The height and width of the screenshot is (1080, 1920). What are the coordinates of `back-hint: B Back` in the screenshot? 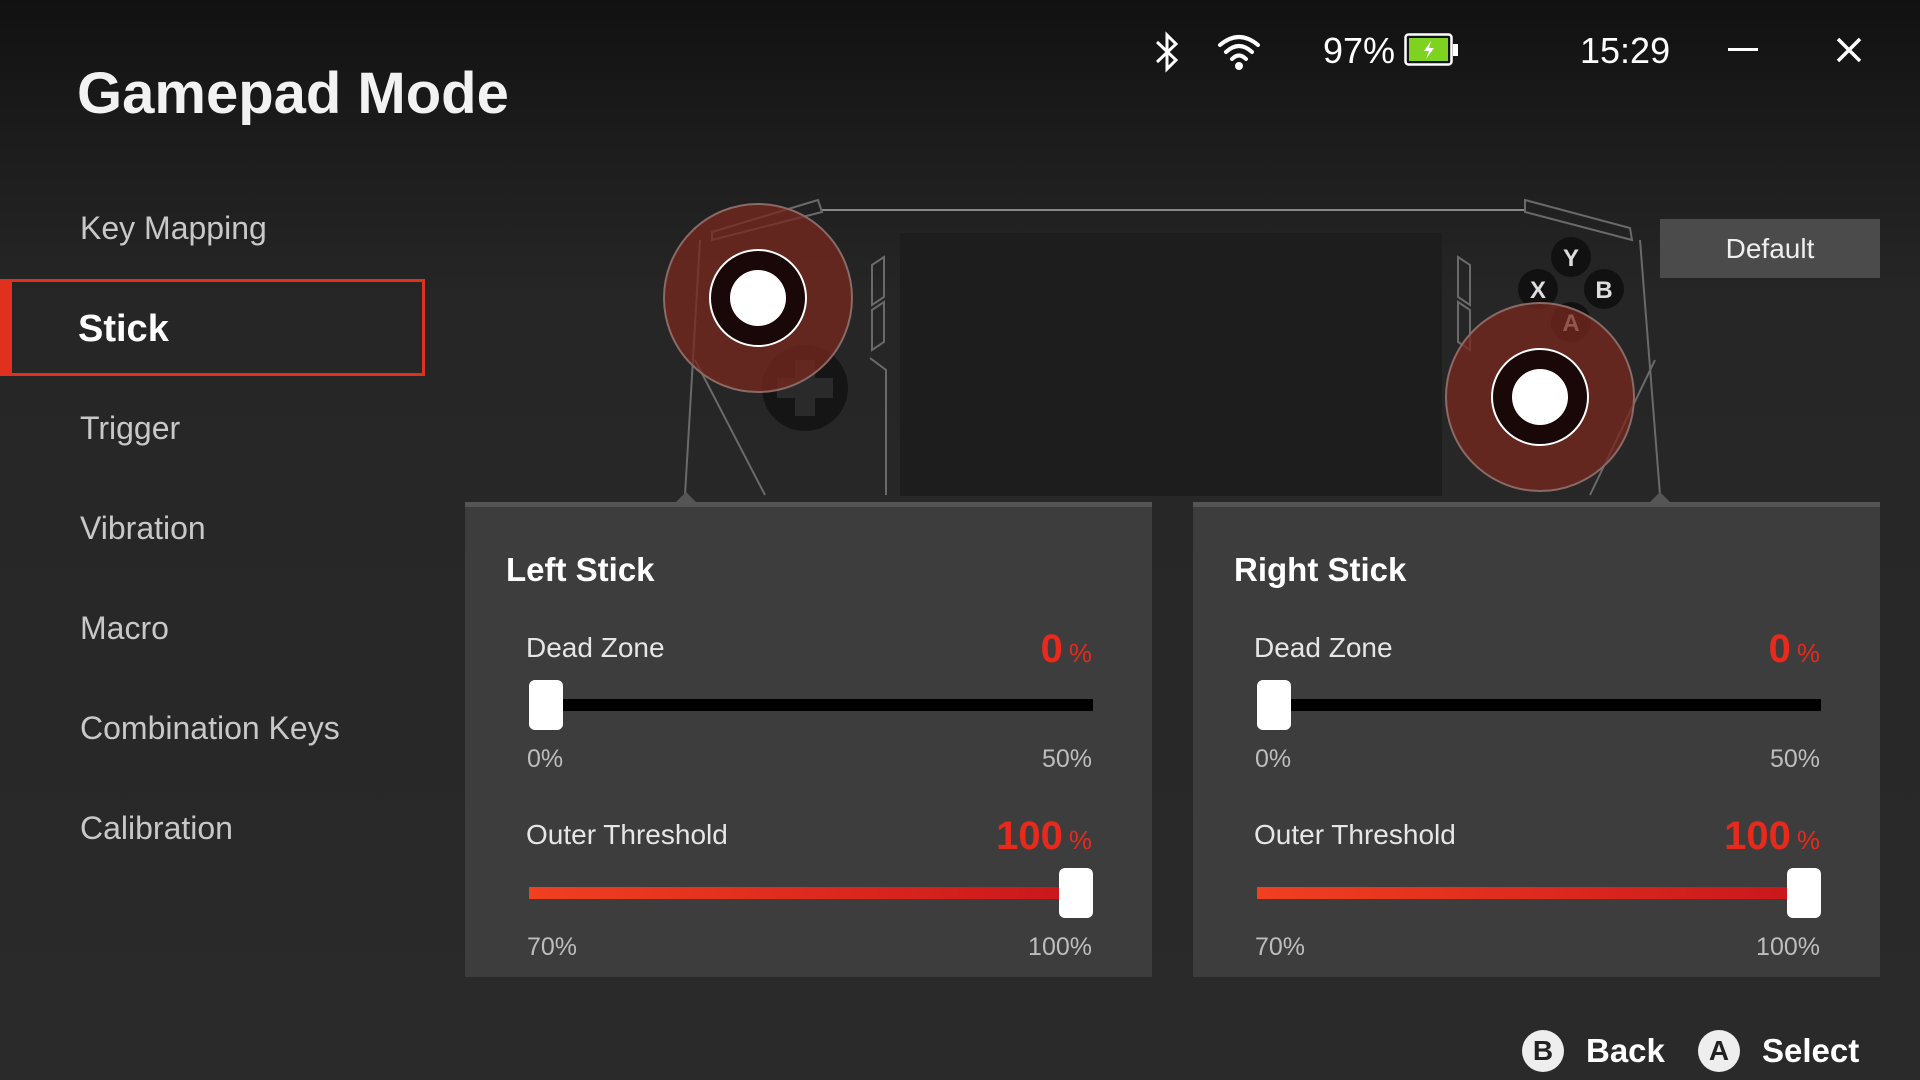 It's located at (1593, 1051).